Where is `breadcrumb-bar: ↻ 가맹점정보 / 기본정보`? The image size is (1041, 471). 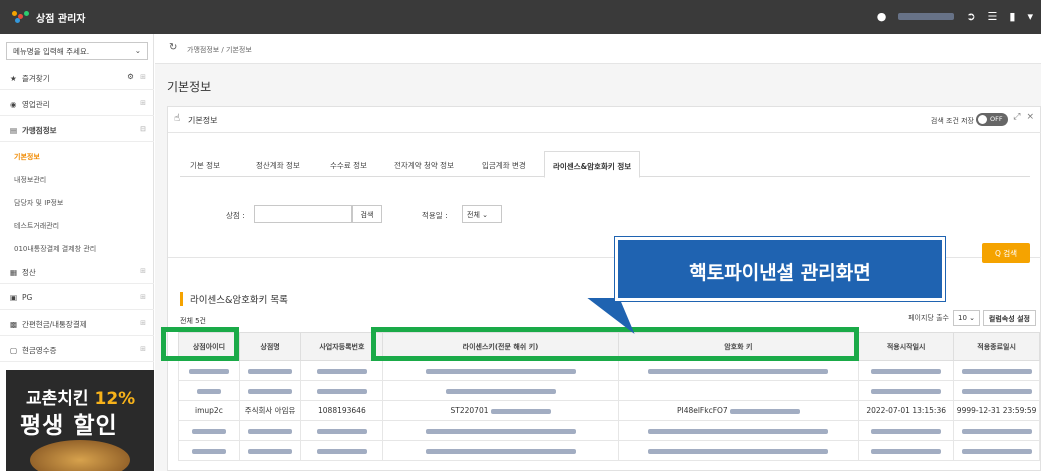 breadcrumb-bar: ↻ 가맹점정보 / 기본정보 is located at coordinates (598, 49).